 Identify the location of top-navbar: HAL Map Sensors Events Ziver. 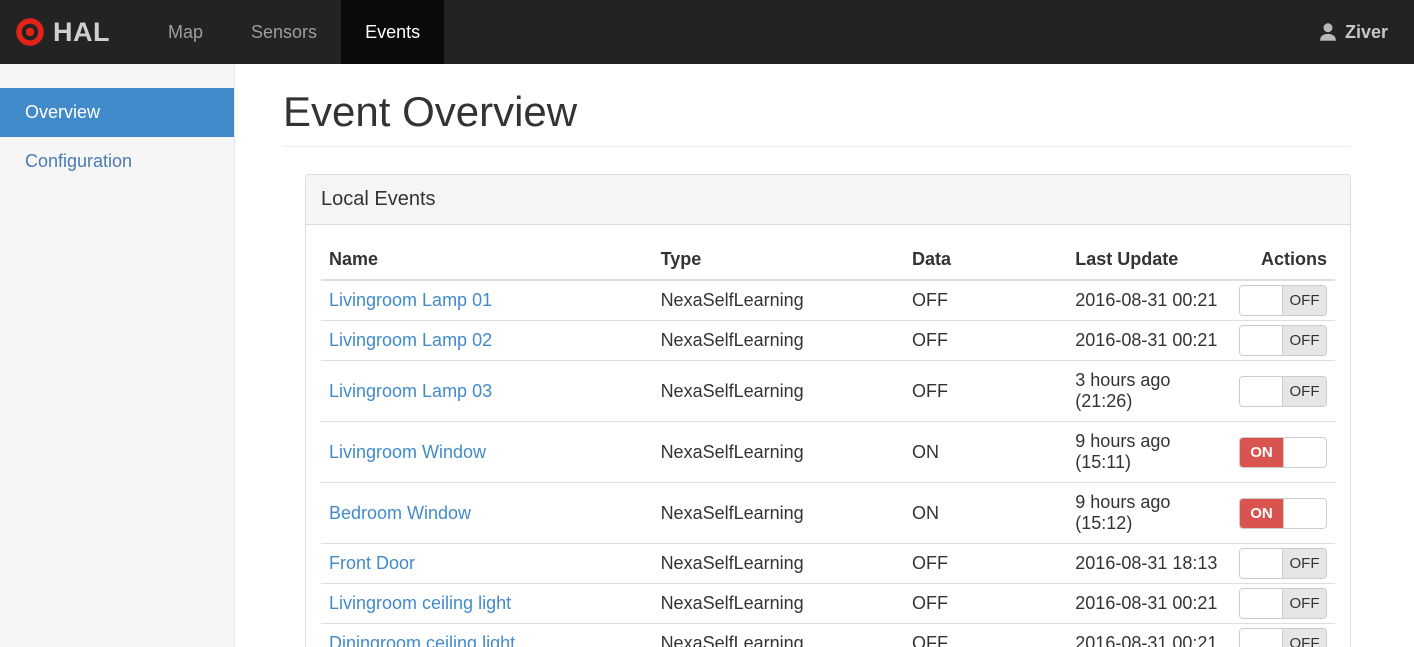
(707, 32).